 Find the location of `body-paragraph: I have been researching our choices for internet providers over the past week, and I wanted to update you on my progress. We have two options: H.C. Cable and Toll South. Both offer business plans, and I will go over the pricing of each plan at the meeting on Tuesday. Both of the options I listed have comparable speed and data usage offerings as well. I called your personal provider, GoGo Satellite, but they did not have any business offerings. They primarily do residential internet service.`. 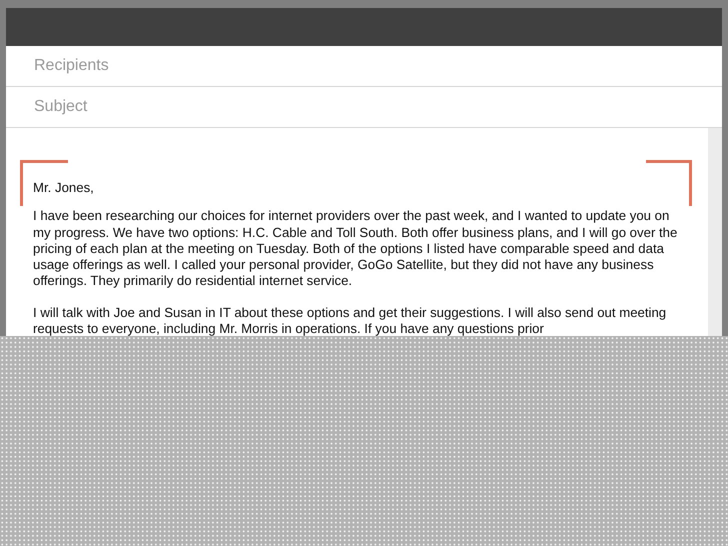

body-paragraph: I have been researching our choices for internet providers over the past week, and I wanted to update you on my progress. We have two options: H.C. Cable and Toll South. Both offer business plans, and I will go over the pricing of each plan at the meeting on Tuesday. Both of the options I listed have comparable speed and data usage offerings as well. I called your personal provider, GoGo Satellite, but they did not have any business offerings. They primarily do residential internet service. is located at coordinates (355, 249).